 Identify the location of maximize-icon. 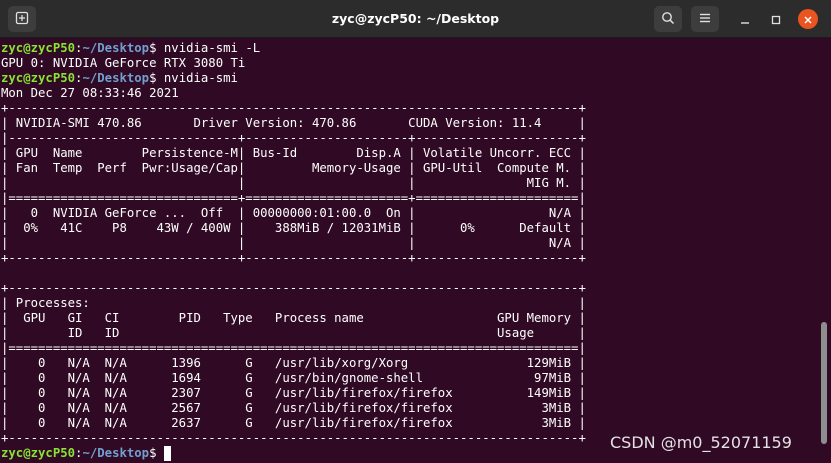
(776, 19).